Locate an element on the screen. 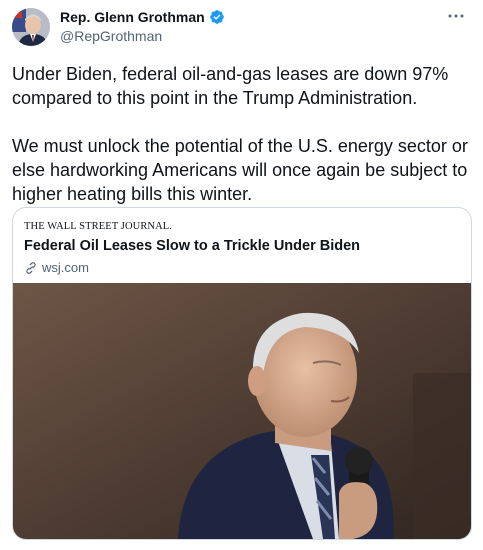 The height and width of the screenshot is (550, 483). link-icon is located at coordinates (31, 267).